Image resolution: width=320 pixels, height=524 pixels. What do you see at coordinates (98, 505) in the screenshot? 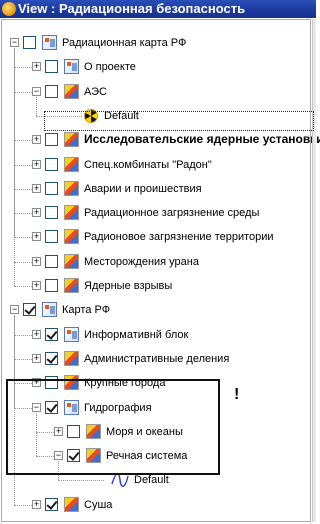
I see `tree-node-label: Суша` at bounding box center [98, 505].